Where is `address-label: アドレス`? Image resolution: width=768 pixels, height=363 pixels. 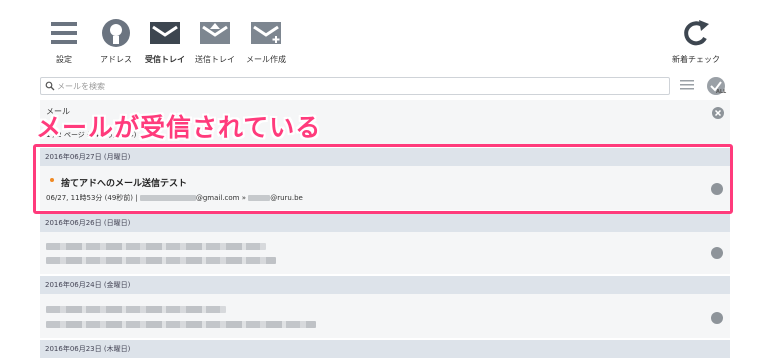
address-label: アドレス is located at coordinates (116, 59).